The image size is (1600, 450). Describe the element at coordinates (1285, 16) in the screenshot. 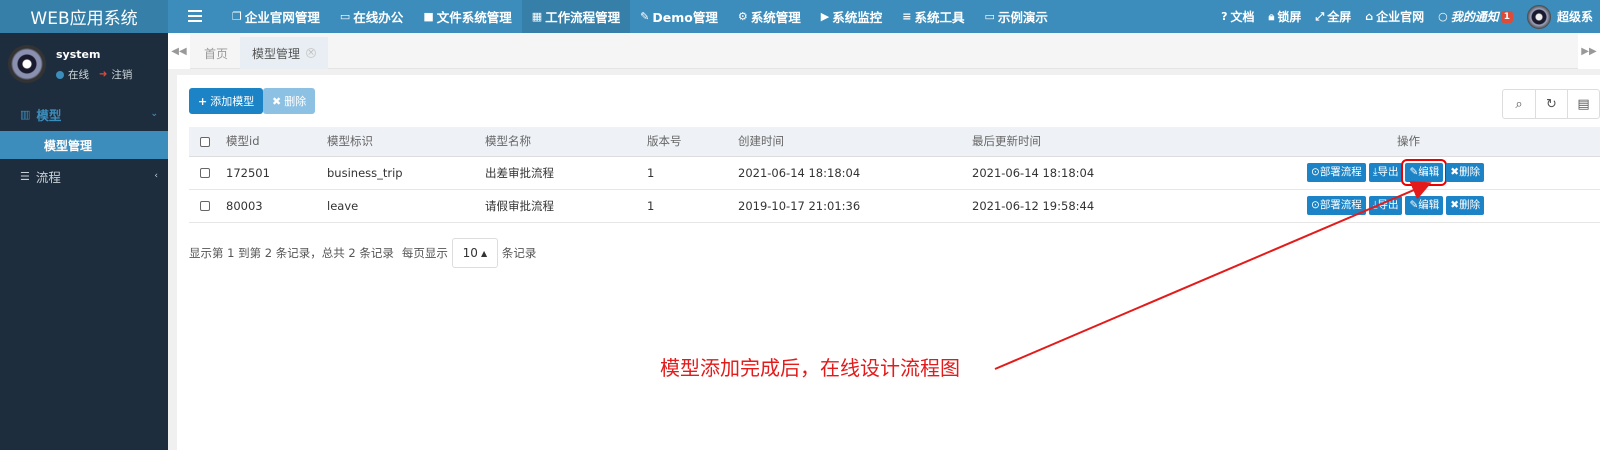

I see `nav-lock-screen: 🔒︎ 锁屏` at that location.